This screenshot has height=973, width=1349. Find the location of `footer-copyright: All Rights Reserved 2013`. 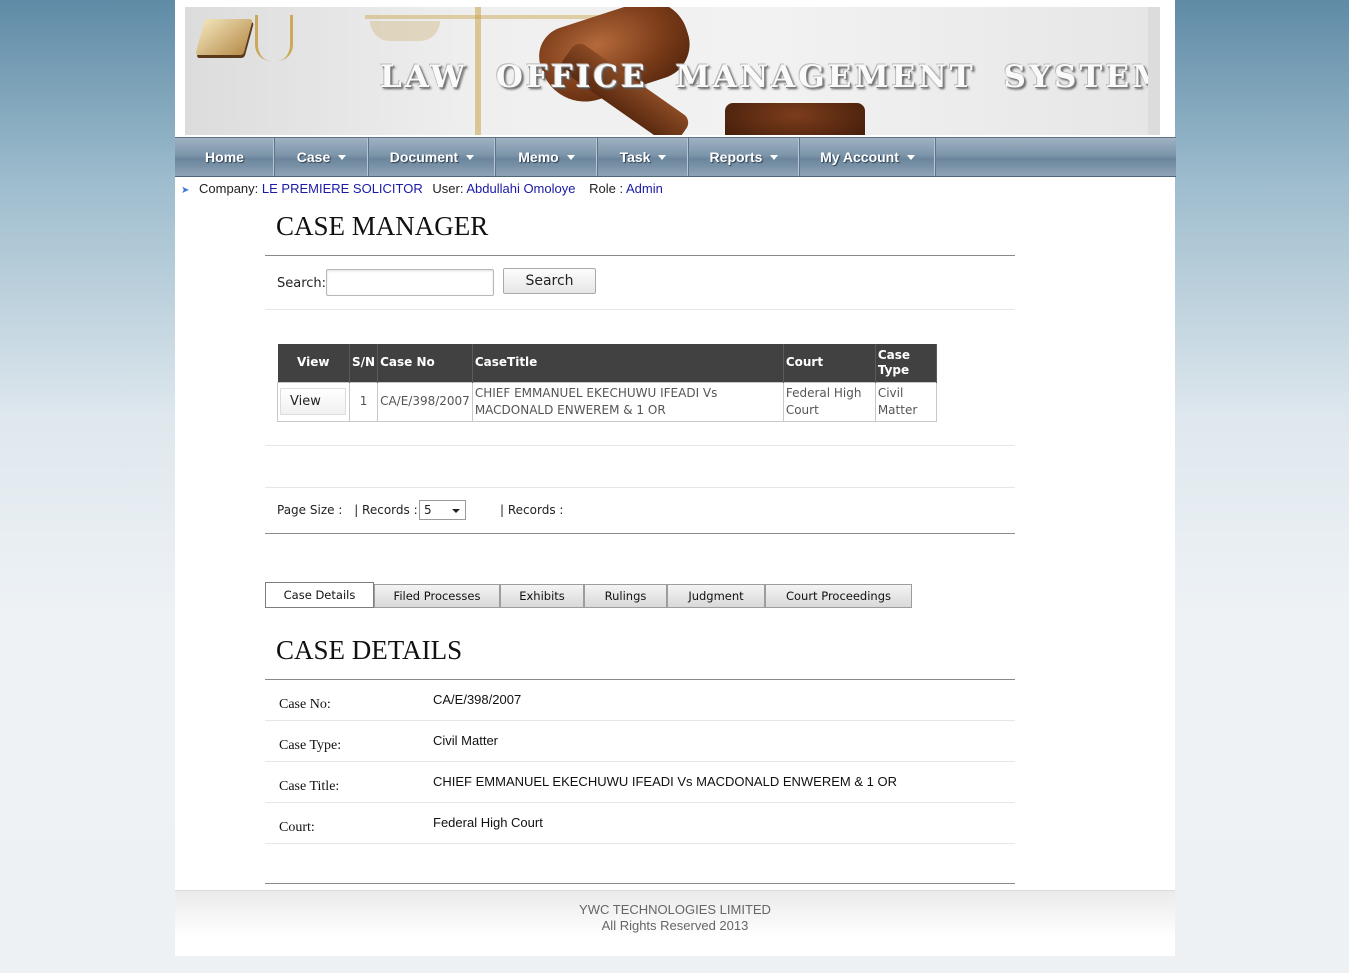

footer-copyright: All Rights Reserved 2013 is located at coordinates (675, 925).